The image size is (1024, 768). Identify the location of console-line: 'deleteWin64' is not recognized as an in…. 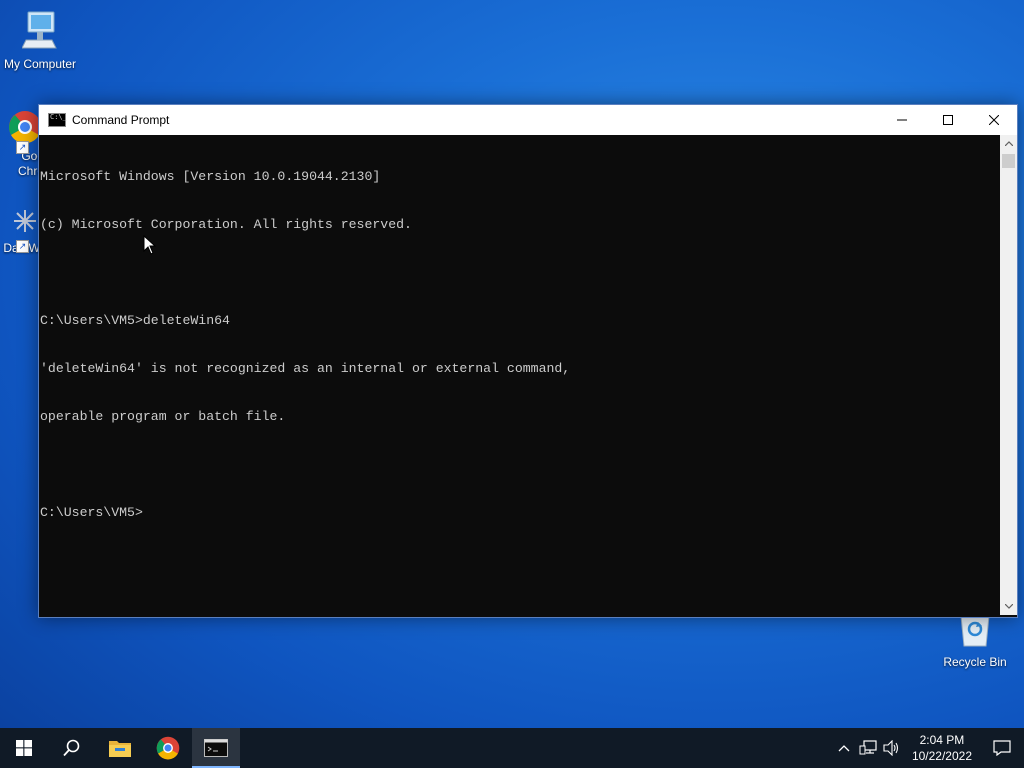
(305, 368).